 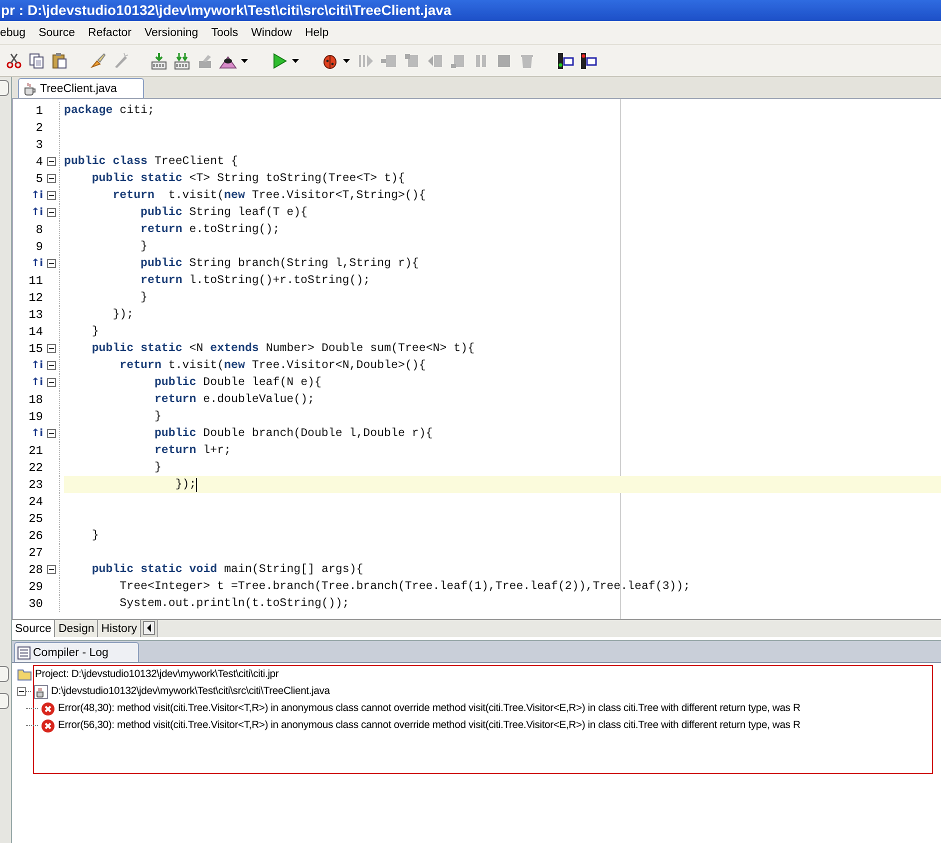 What do you see at coordinates (247, 178) in the screenshot?
I see `code-line: public static <T> String toString(Tree<T> t){` at bounding box center [247, 178].